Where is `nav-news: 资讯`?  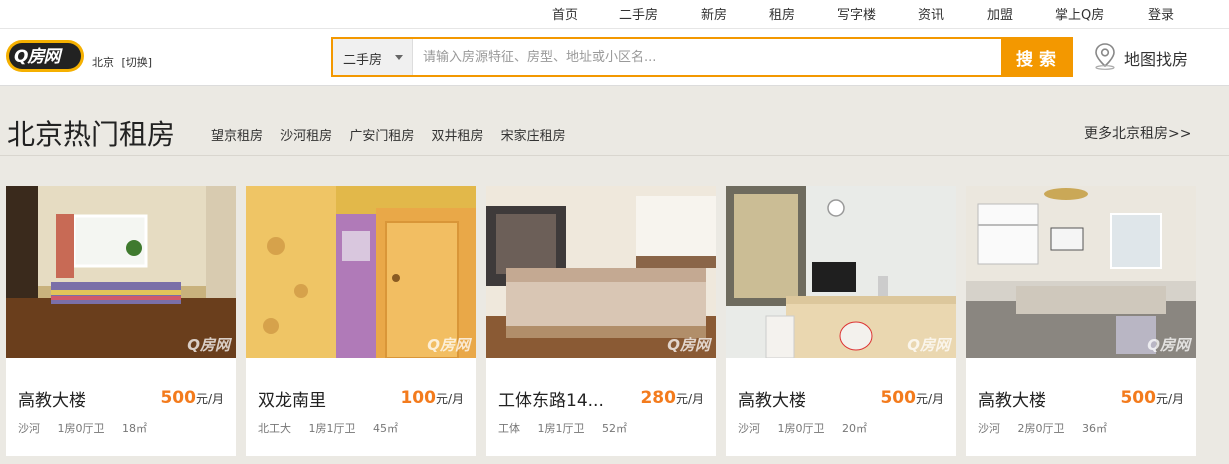 nav-news: 资讯 is located at coordinates (931, 13).